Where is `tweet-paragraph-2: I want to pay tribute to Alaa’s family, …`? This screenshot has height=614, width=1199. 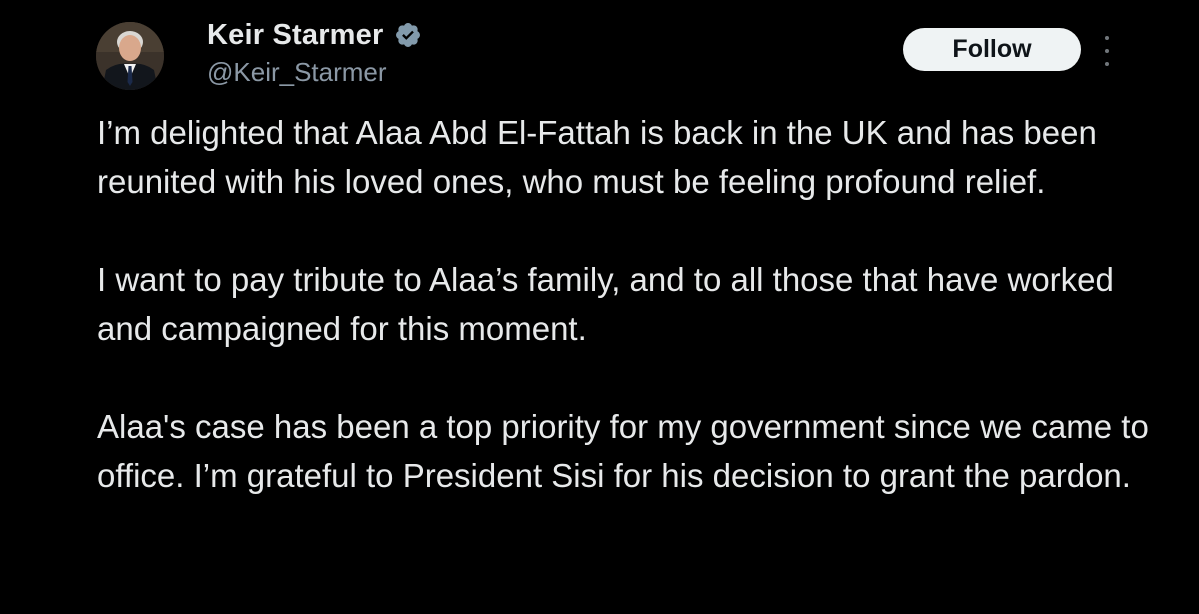 tweet-paragraph-2: I want to pay tribute to Alaa’s family, … is located at coordinates (605, 304).